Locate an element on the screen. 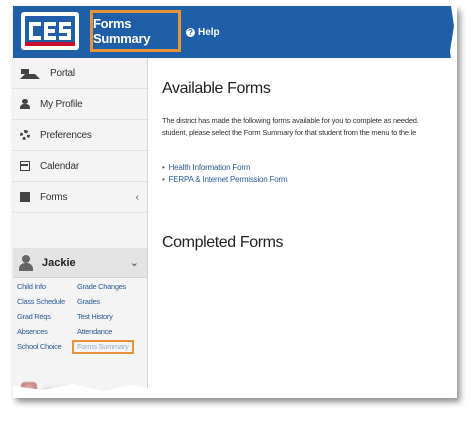  sidebar-item-portal: Portal is located at coordinates (80, 73).